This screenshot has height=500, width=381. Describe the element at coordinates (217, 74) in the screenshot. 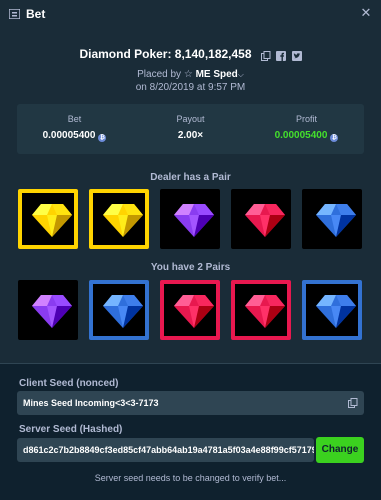

I see `username-link: ME Sped` at that location.